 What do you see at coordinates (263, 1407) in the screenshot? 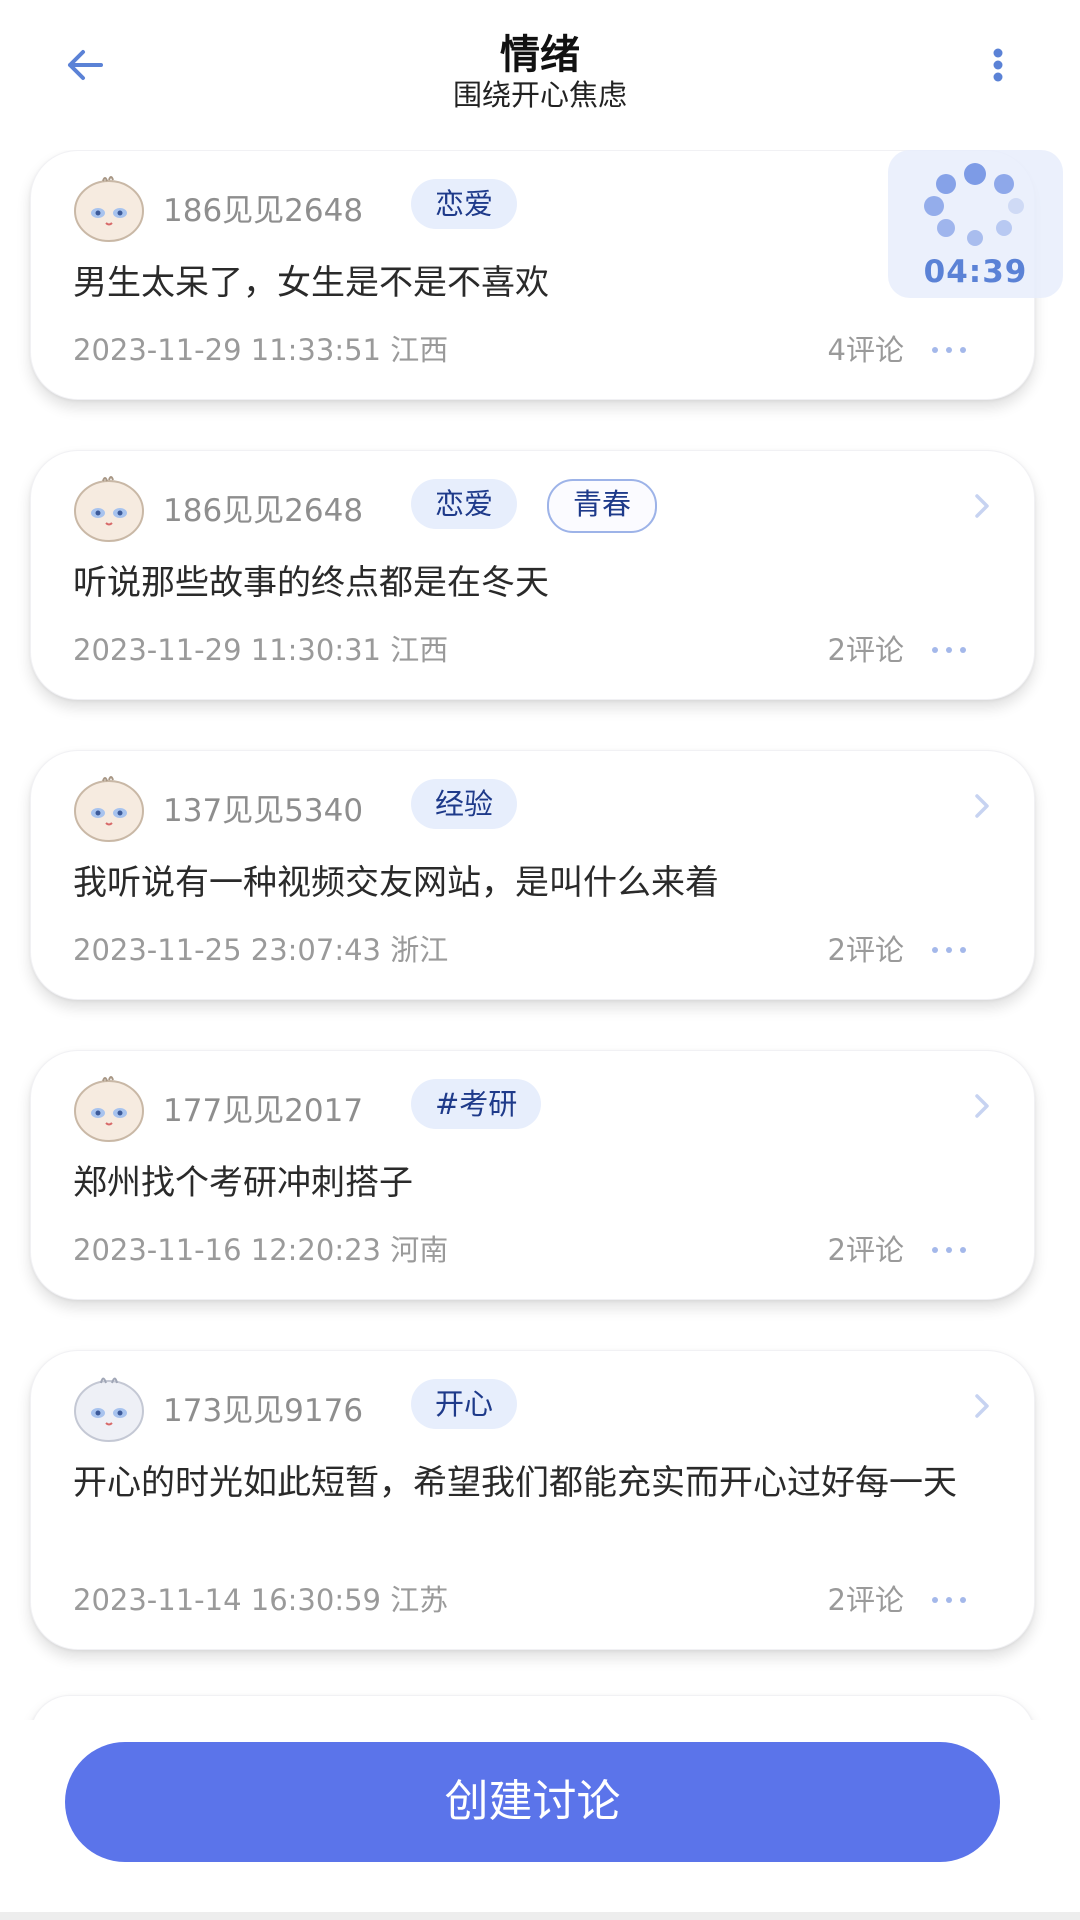
I see `username: 173见见9176` at bounding box center [263, 1407].